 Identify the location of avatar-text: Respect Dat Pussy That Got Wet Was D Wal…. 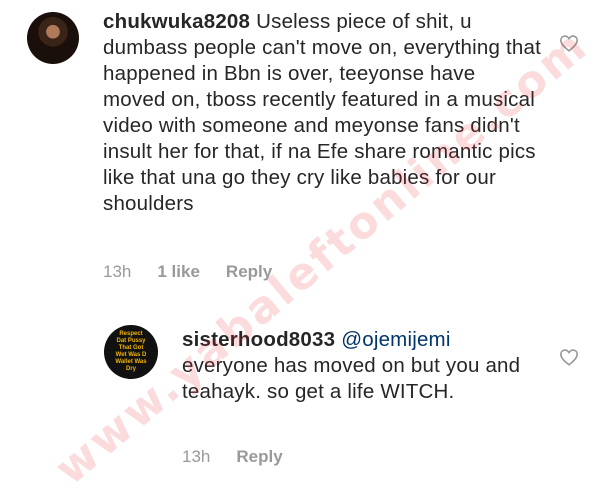
(131, 351).